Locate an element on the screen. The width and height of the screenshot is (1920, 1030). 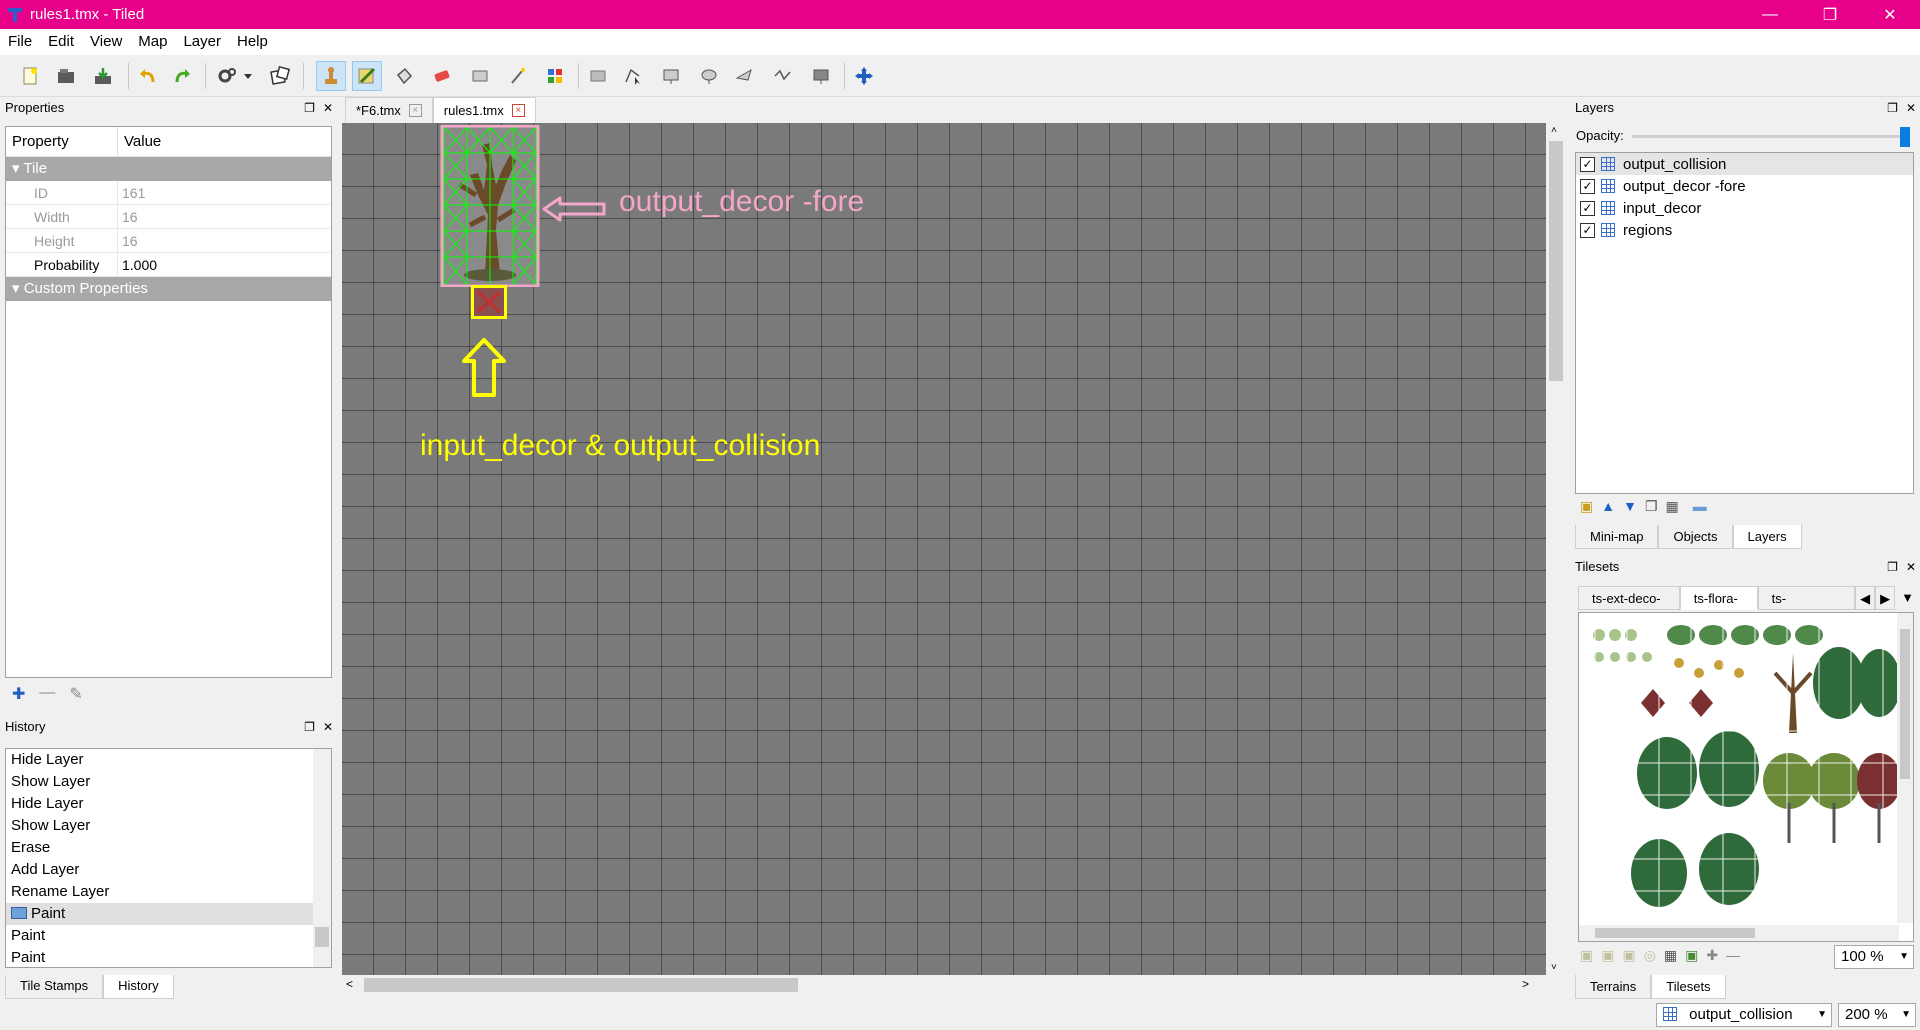
custom-properties-group-header: ▾ Custom Properties is located at coordinates (168, 289).